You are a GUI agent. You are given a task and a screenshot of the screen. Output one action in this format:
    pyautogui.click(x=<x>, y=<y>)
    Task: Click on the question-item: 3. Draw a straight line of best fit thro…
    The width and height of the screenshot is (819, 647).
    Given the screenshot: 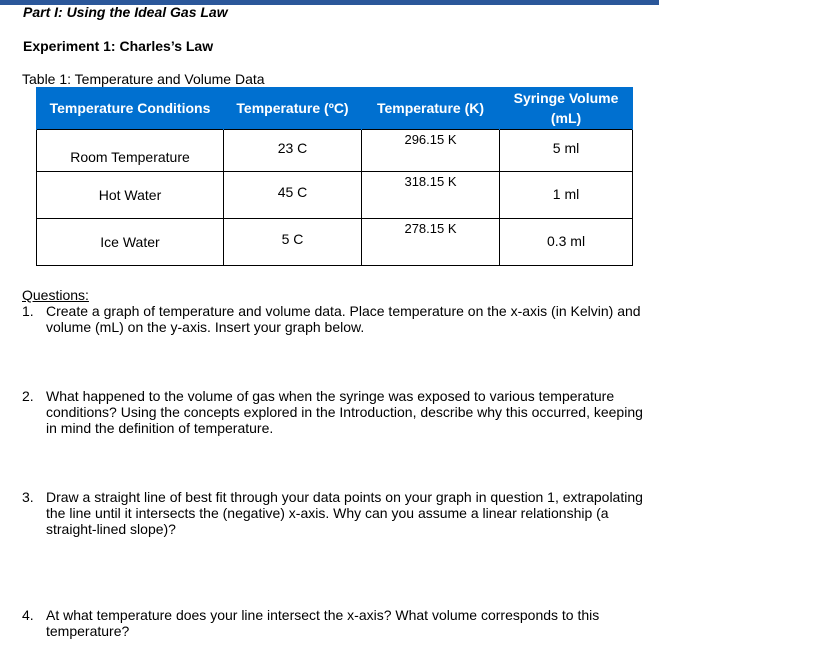 What is the action you would take?
    pyautogui.click(x=337, y=513)
    